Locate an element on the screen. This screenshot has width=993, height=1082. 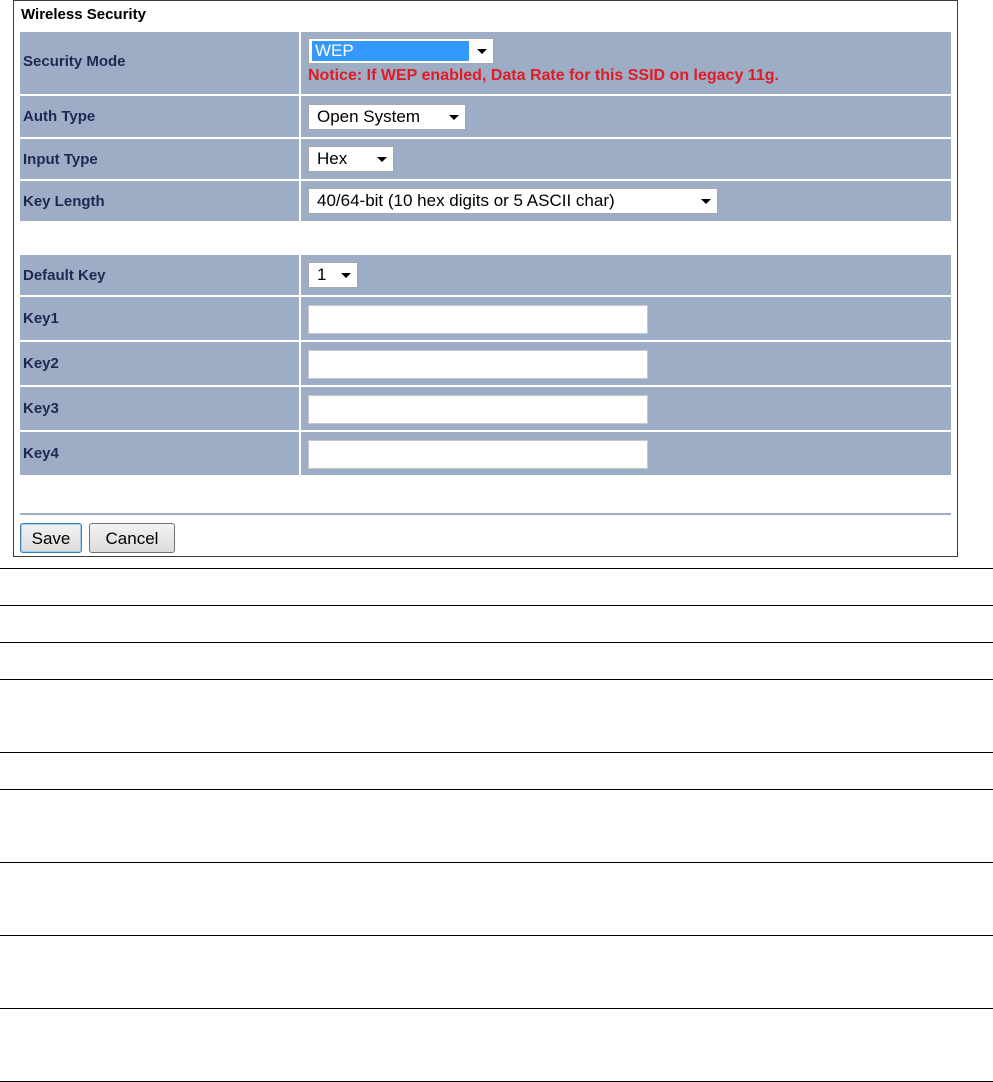
row-key2: Key2 is located at coordinates (485, 363).